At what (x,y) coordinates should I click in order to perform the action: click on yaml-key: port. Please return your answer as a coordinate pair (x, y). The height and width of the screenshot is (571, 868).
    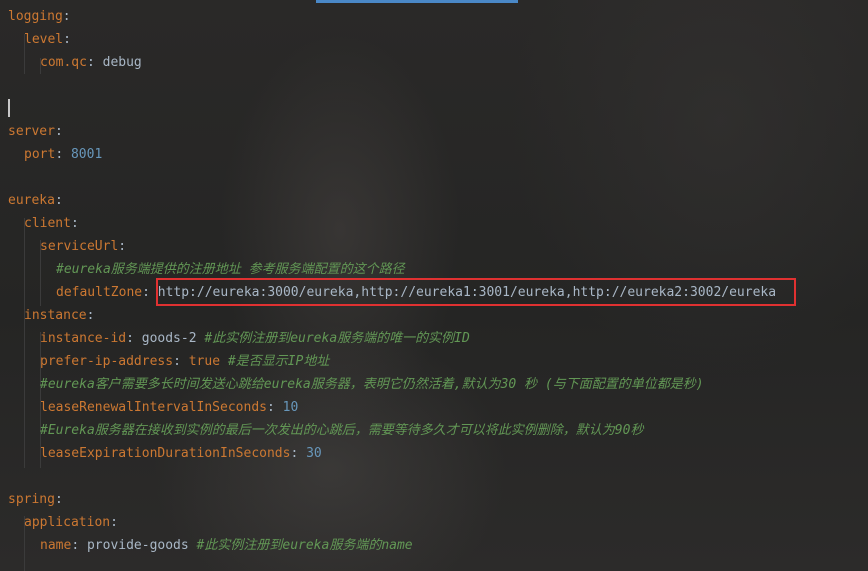
    Looking at the image, I should click on (40, 154).